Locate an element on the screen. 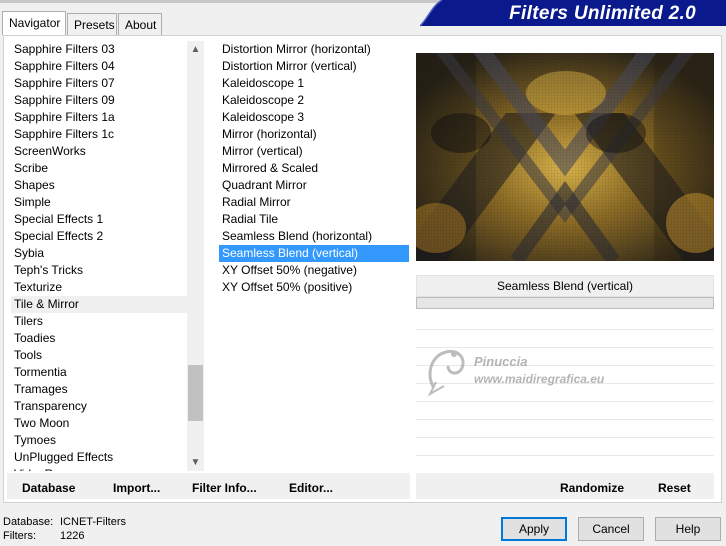 This screenshot has width=726, height=546. reset-button: Reset is located at coordinates (674, 488).